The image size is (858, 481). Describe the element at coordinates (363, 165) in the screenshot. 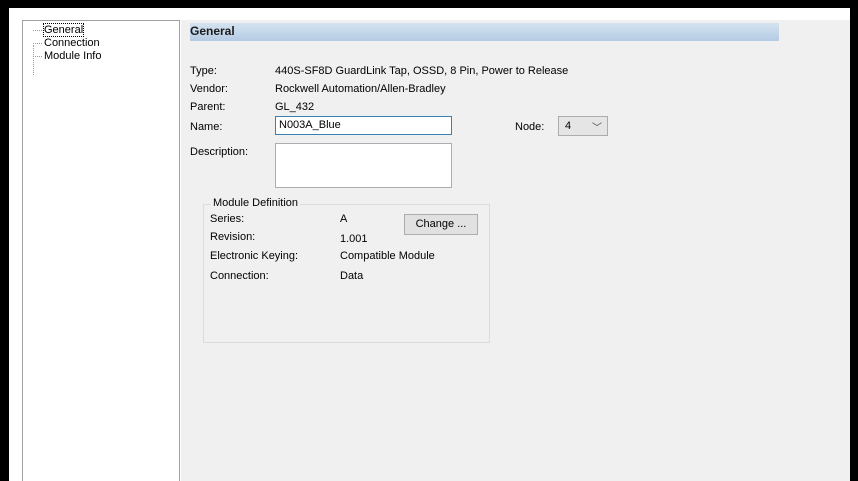

I see `description-input` at that location.